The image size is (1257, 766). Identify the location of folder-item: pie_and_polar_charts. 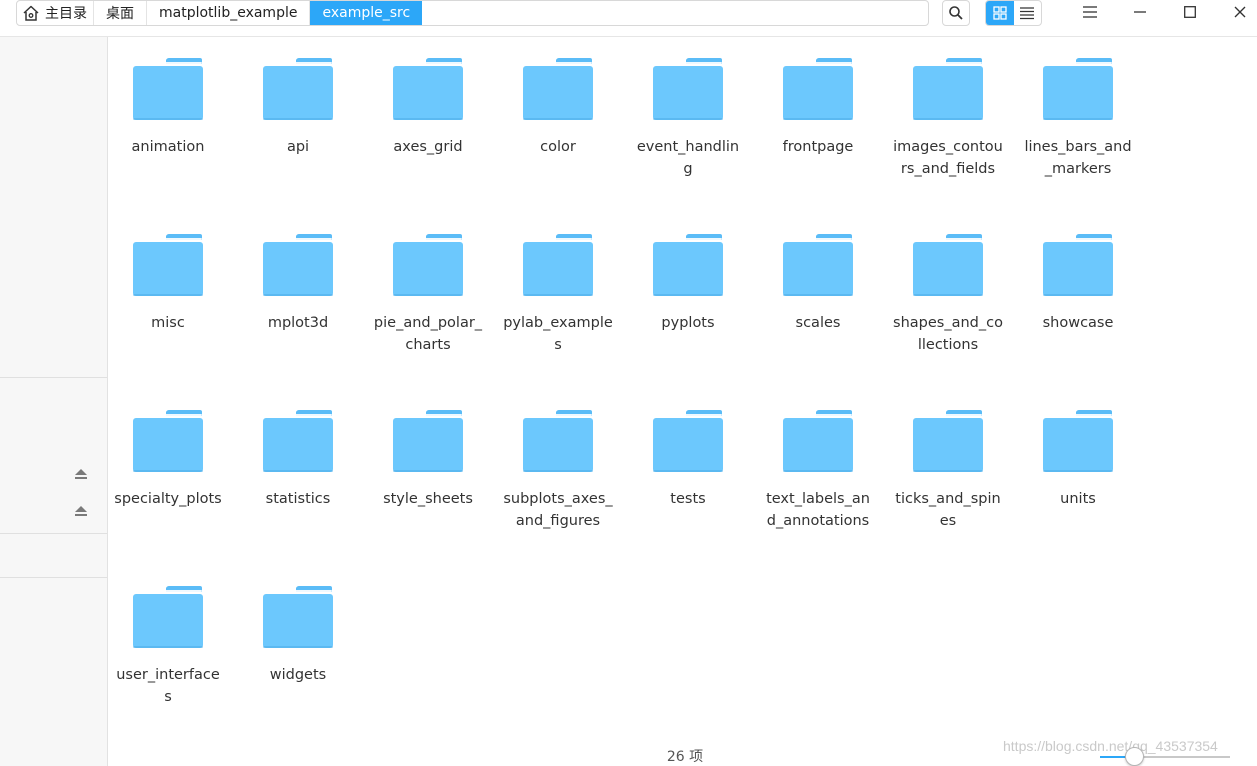
(428, 295).